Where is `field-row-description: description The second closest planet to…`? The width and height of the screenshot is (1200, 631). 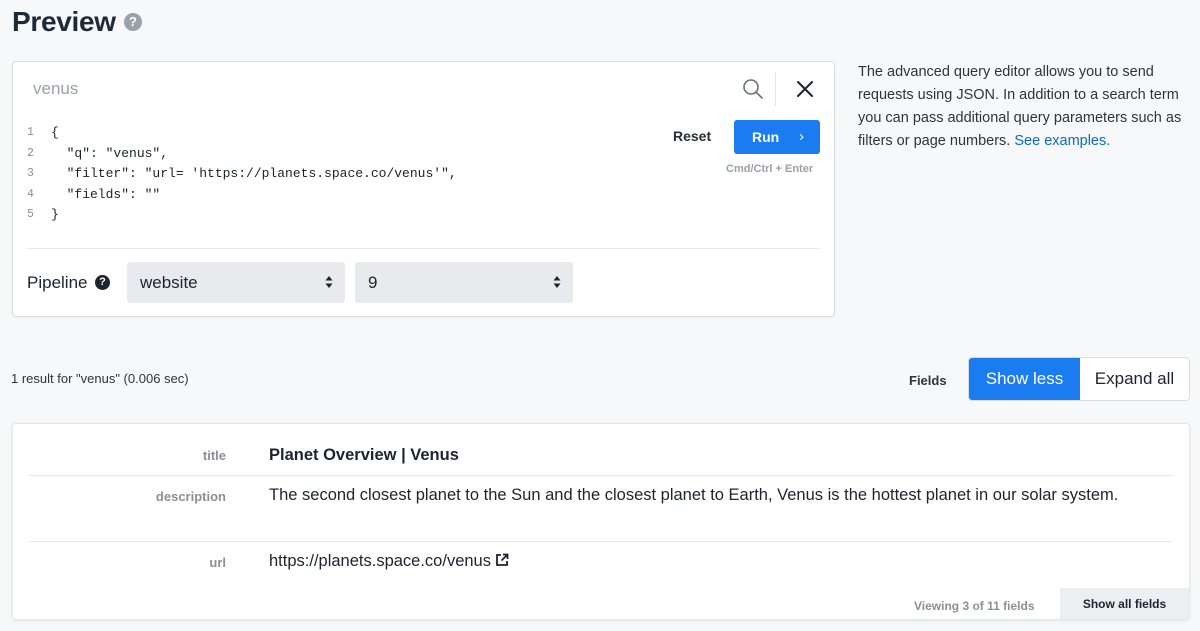
field-row-description: description The second closest planet to… is located at coordinates (600, 509).